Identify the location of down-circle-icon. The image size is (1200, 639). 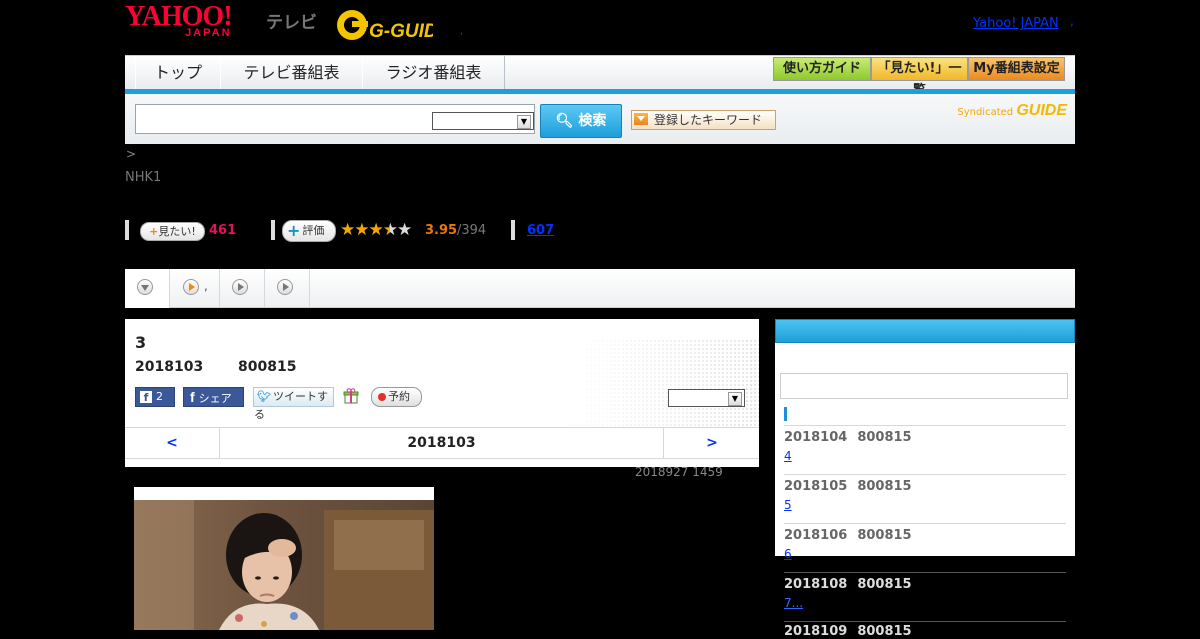
(145, 287).